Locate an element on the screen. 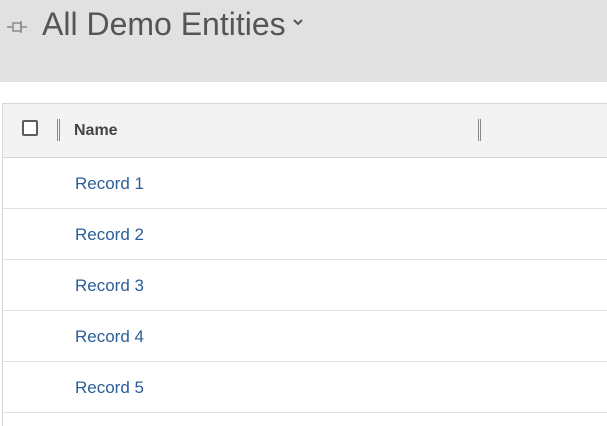 The width and height of the screenshot is (607, 426). table-row: Record 1 is located at coordinates (305, 183).